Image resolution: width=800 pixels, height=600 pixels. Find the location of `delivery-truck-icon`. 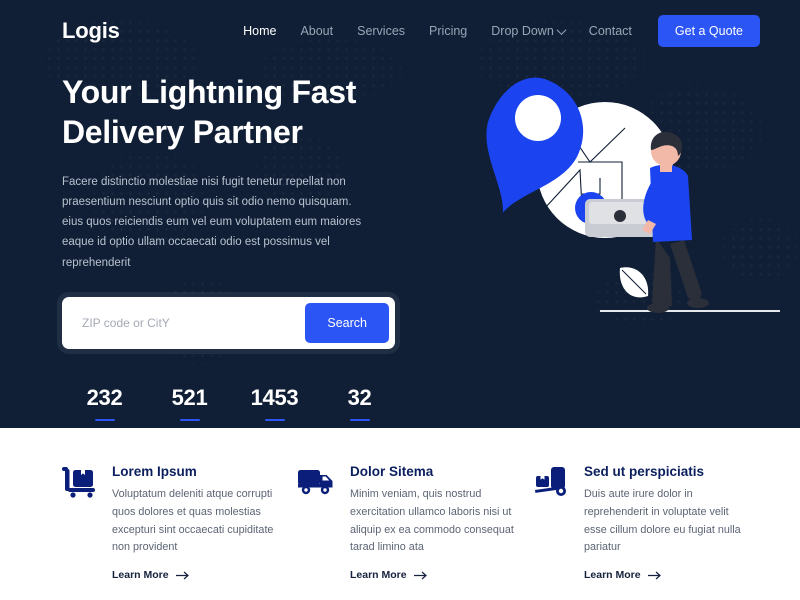

delivery-truck-icon is located at coordinates (317, 532).